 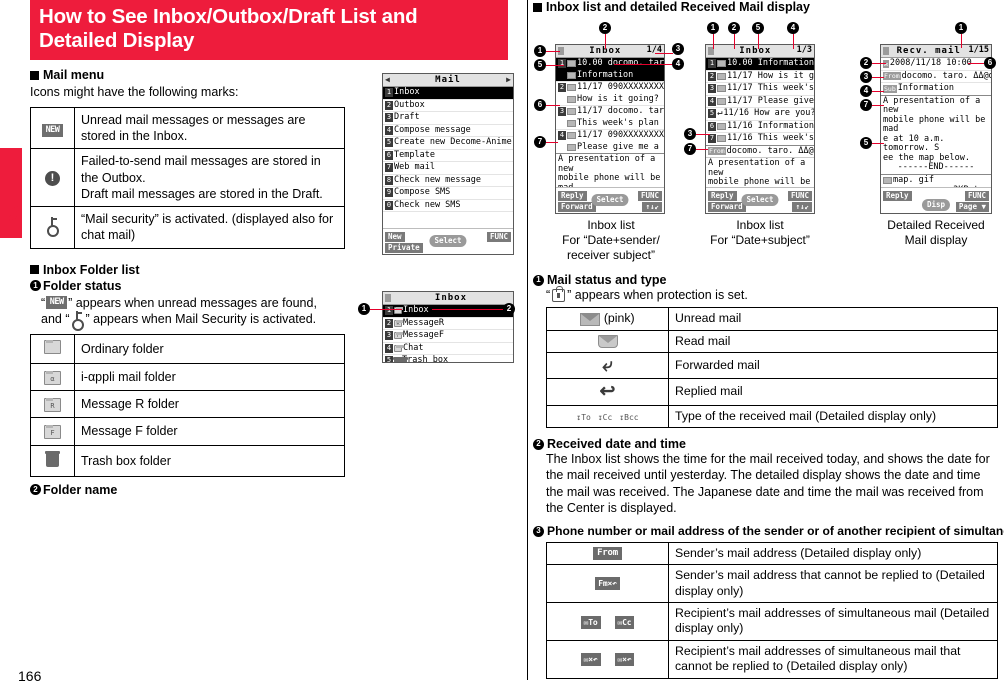 I want to click on softkey-page: Page ▼, so click(x=972, y=207).